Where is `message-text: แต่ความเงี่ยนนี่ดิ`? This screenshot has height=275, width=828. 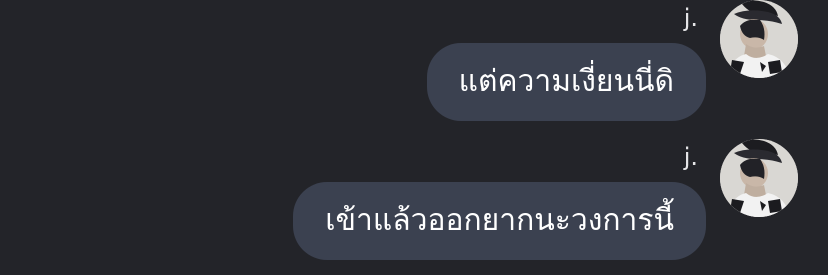 message-text: แต่ความเงี่ยนนี่ดิ is located at coordinates (566, 81).